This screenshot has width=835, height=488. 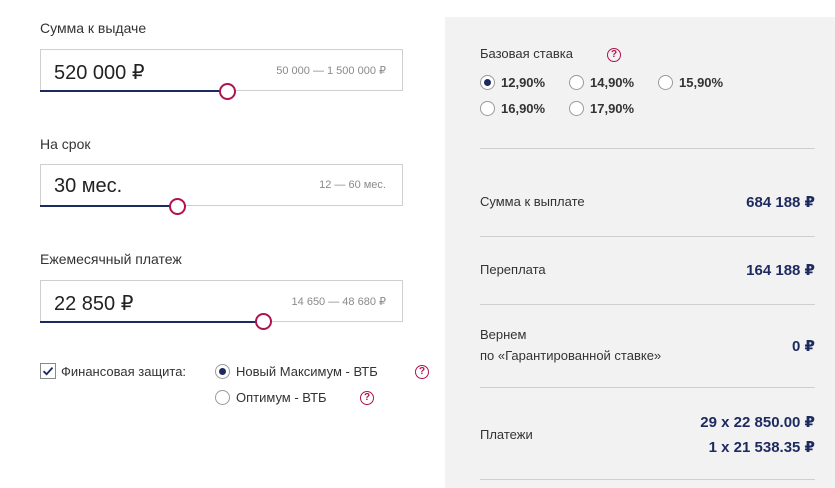 What do you see at coordinates (571, 355) in the screenshot?
I see `refund-label-line2: по «Гарантированной ставке»` at bounding box center [571, 355].